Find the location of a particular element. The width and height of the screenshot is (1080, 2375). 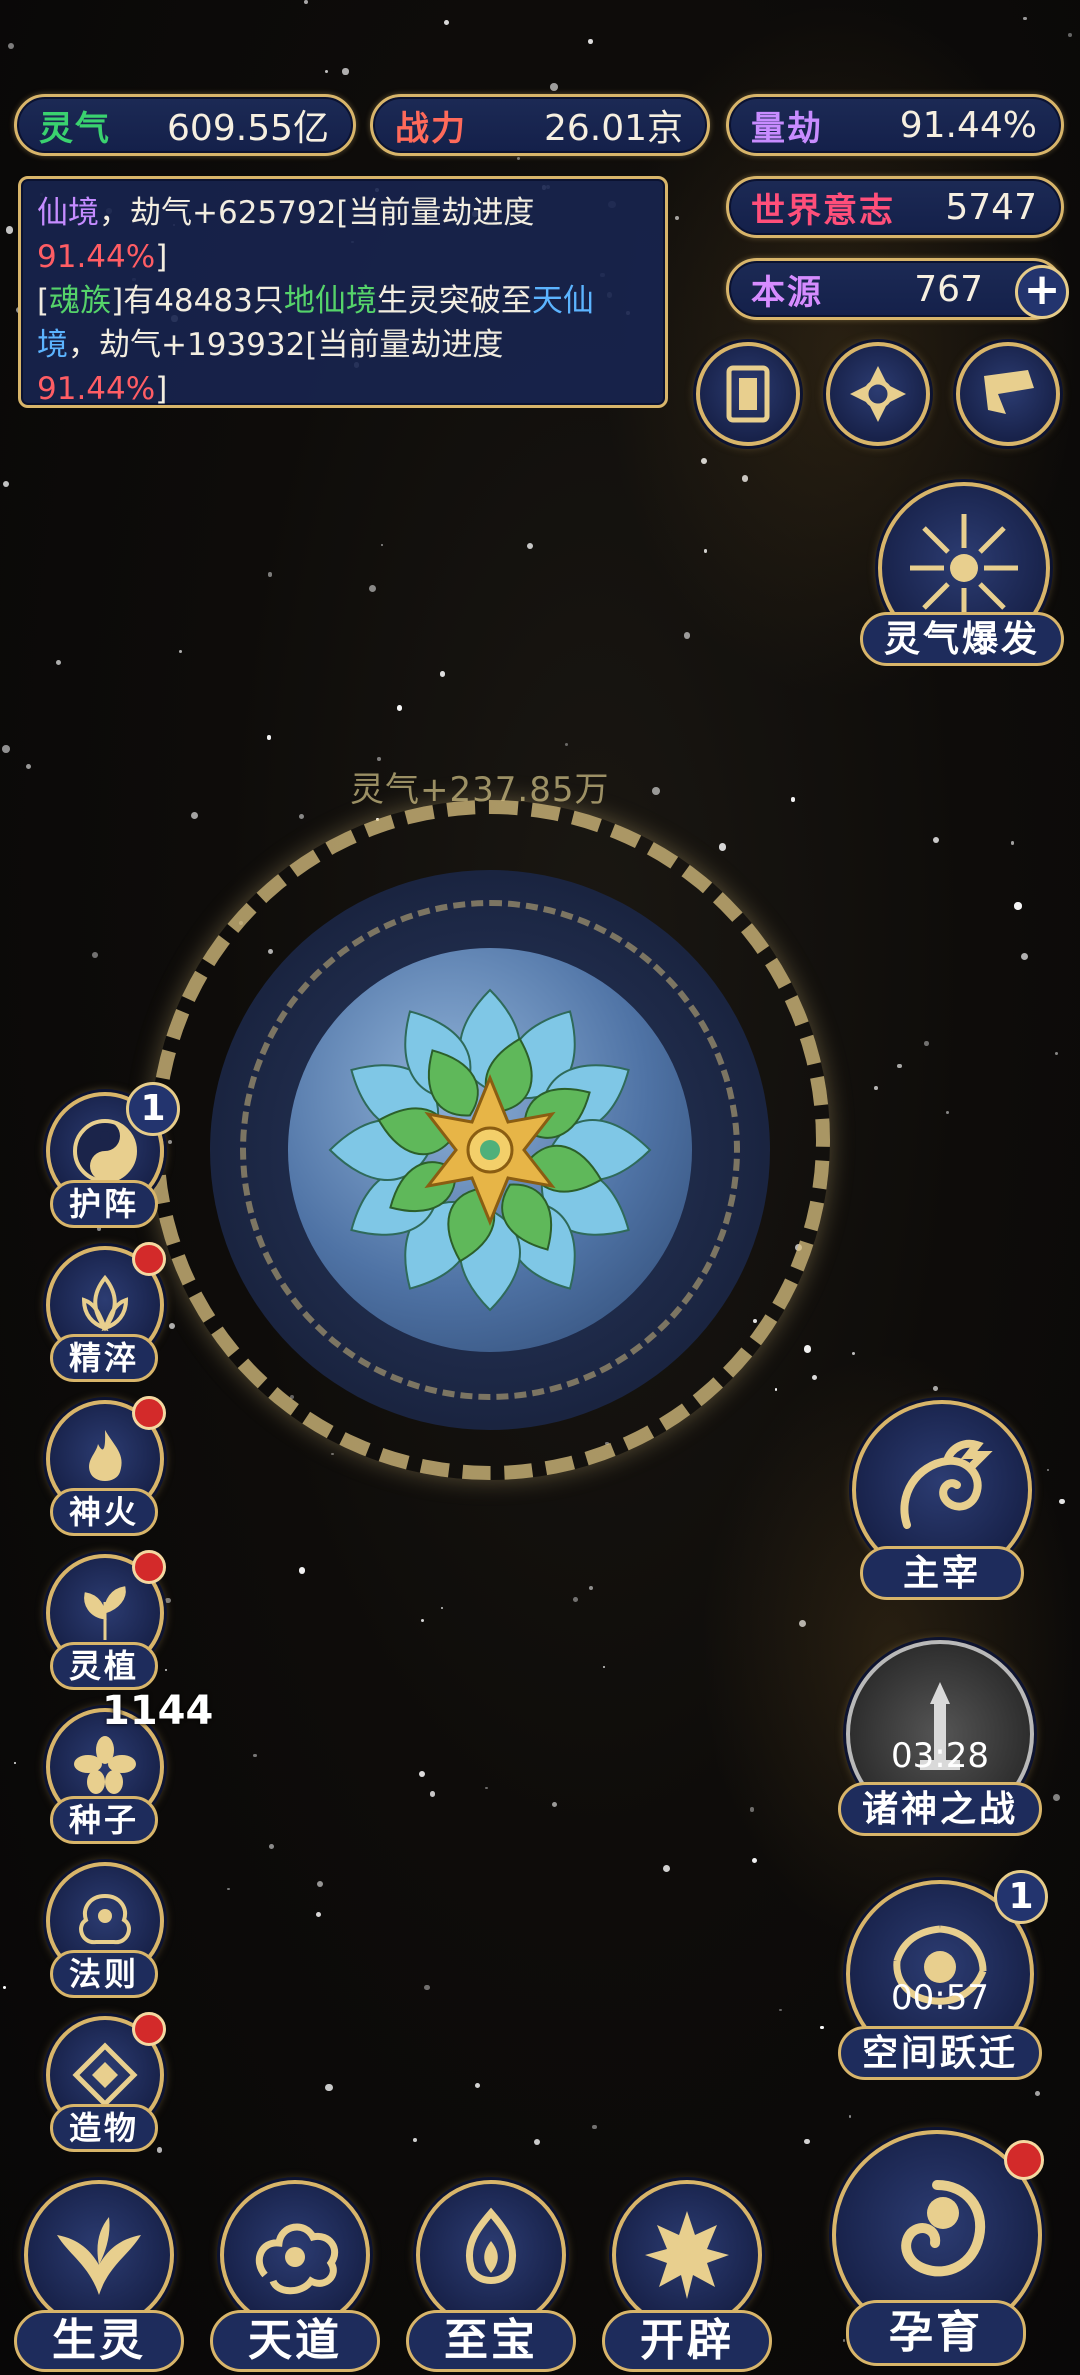

add-benyuan-button: + is located at coordinates (1042, 292).